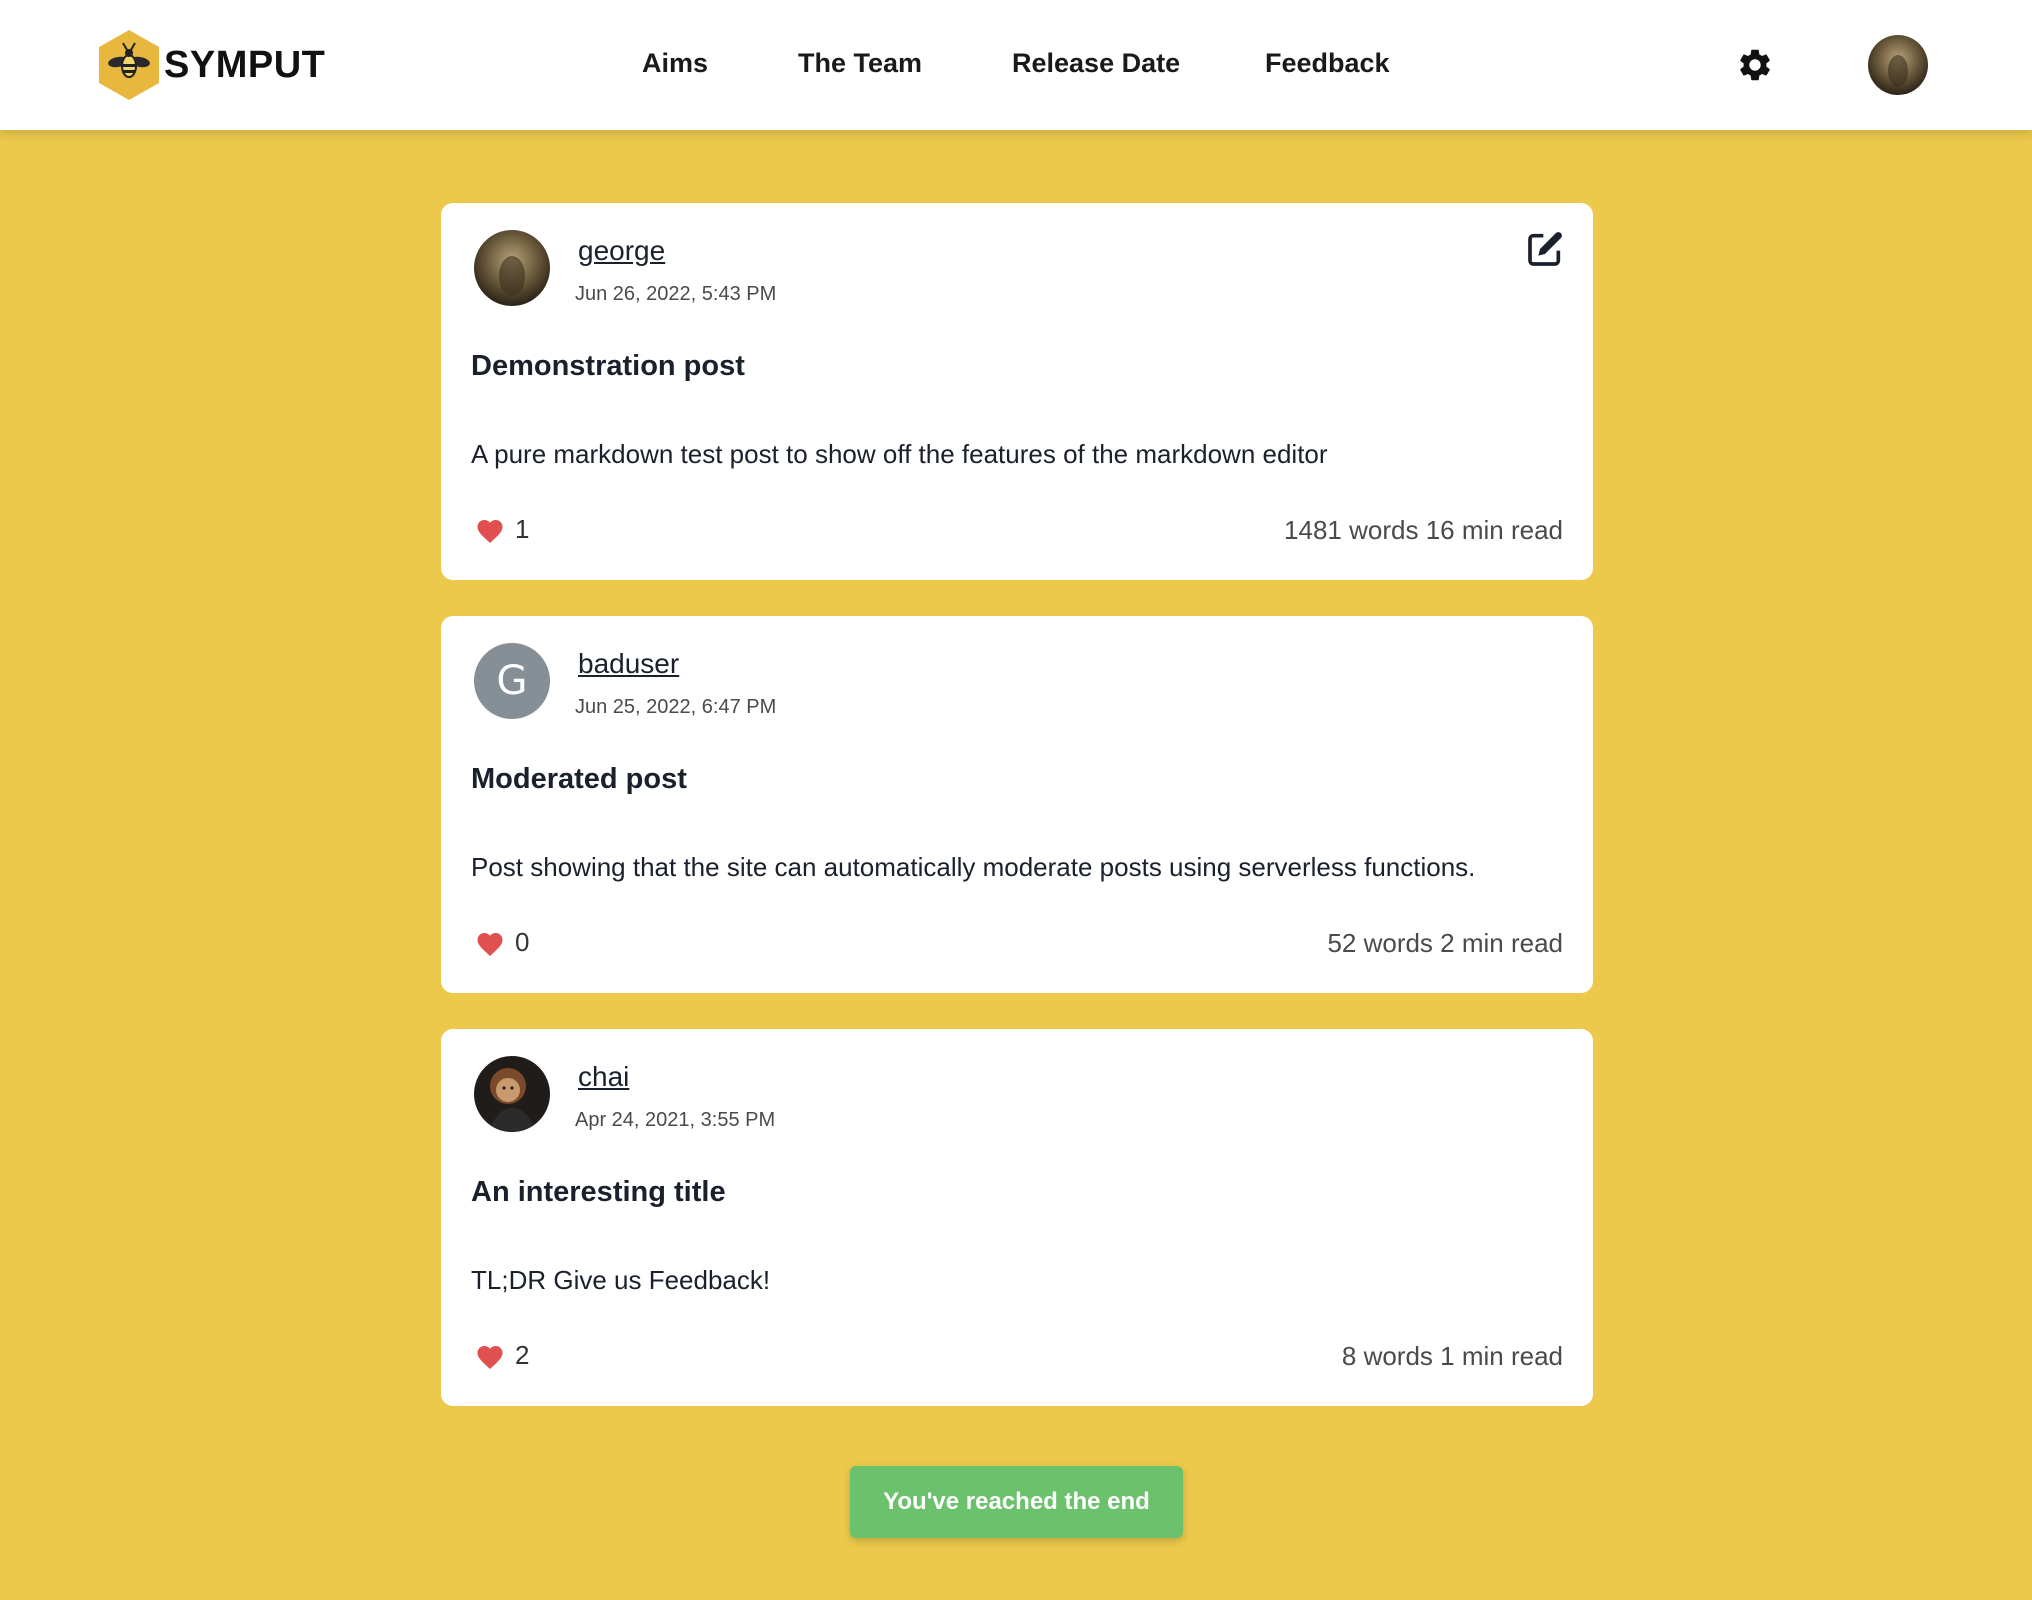 The image size is (2032, 1600). What do you see at coordinates (598, 1192) in the screenshot?
I see `post-title: An interesting title` at bounding box center [598, 1192].